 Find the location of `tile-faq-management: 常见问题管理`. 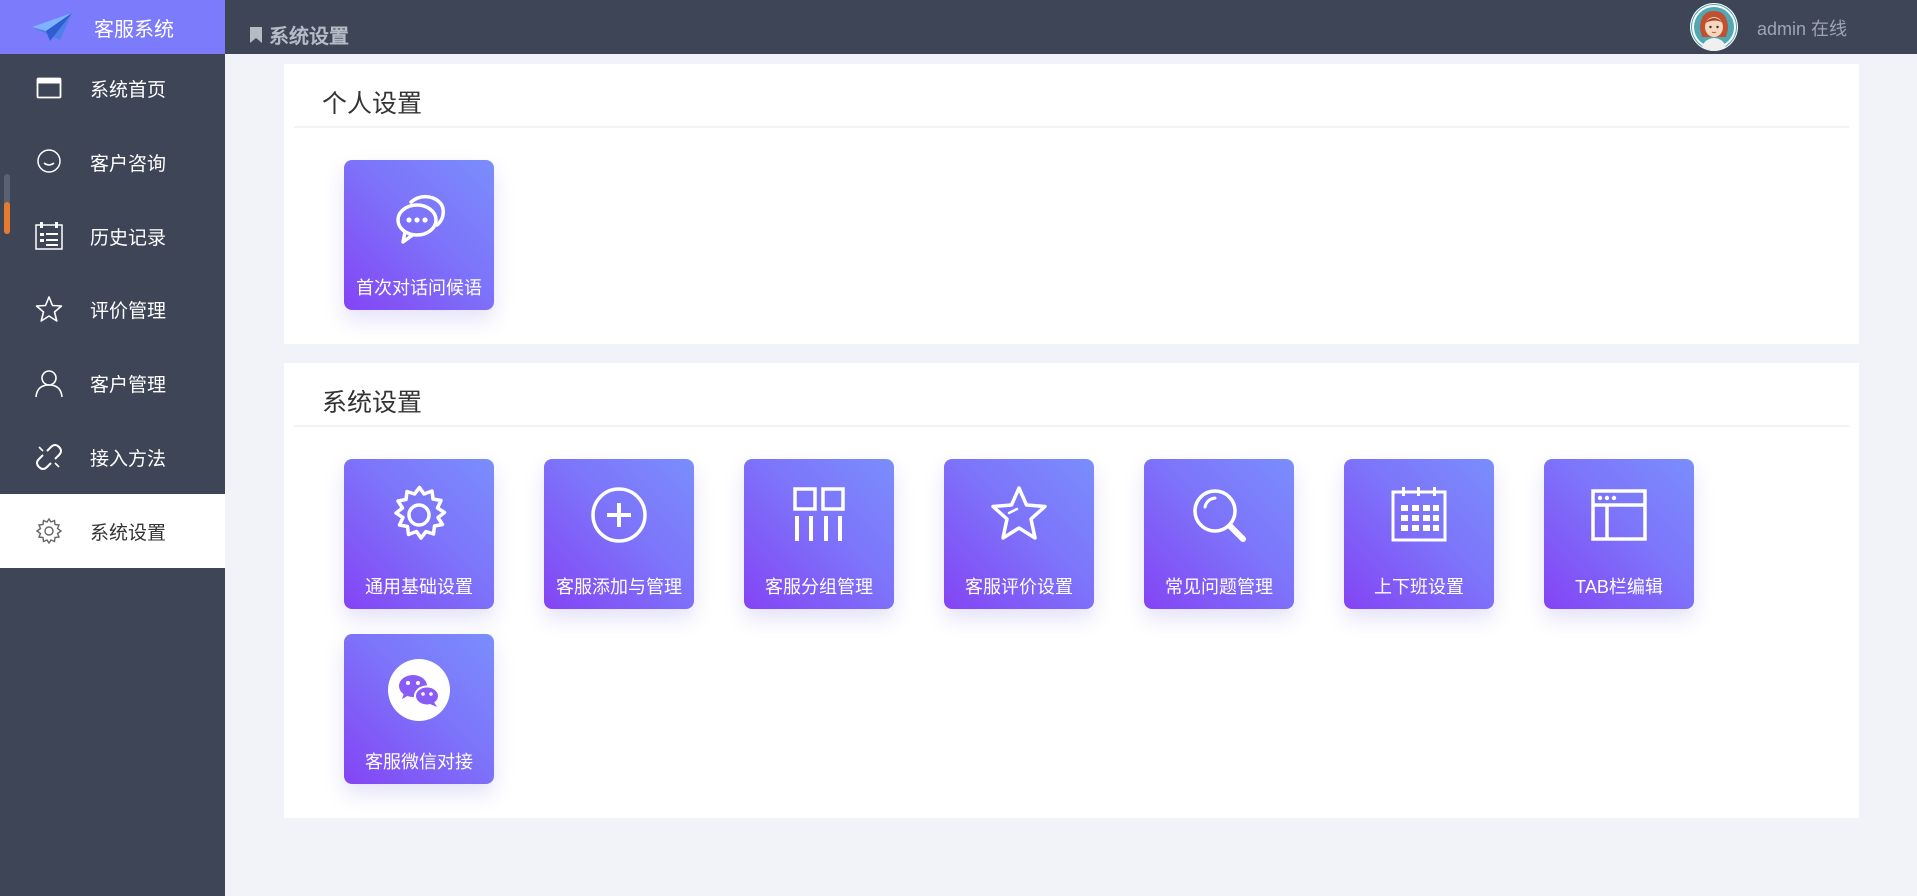

tile-faq-management: 常见问题管理 is located at coordinates (1219, 534).